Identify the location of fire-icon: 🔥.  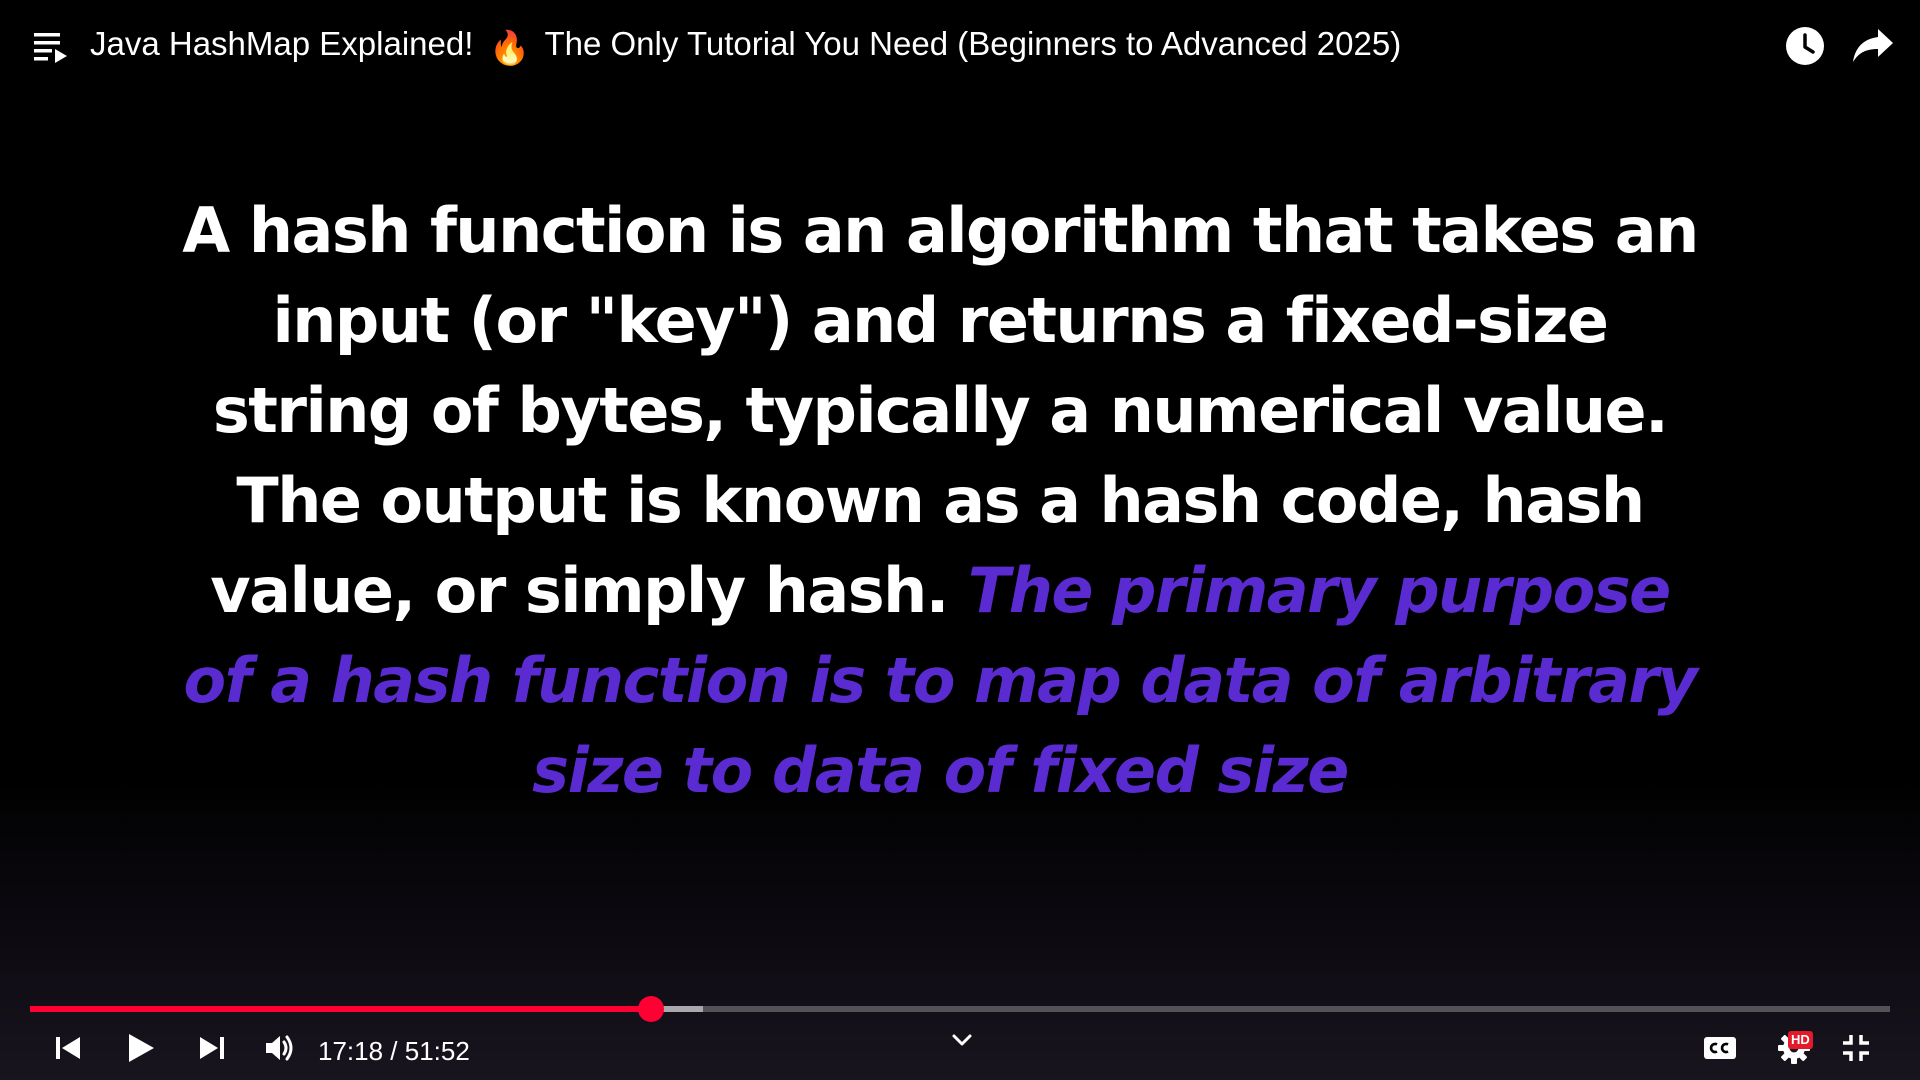
(510, 47).